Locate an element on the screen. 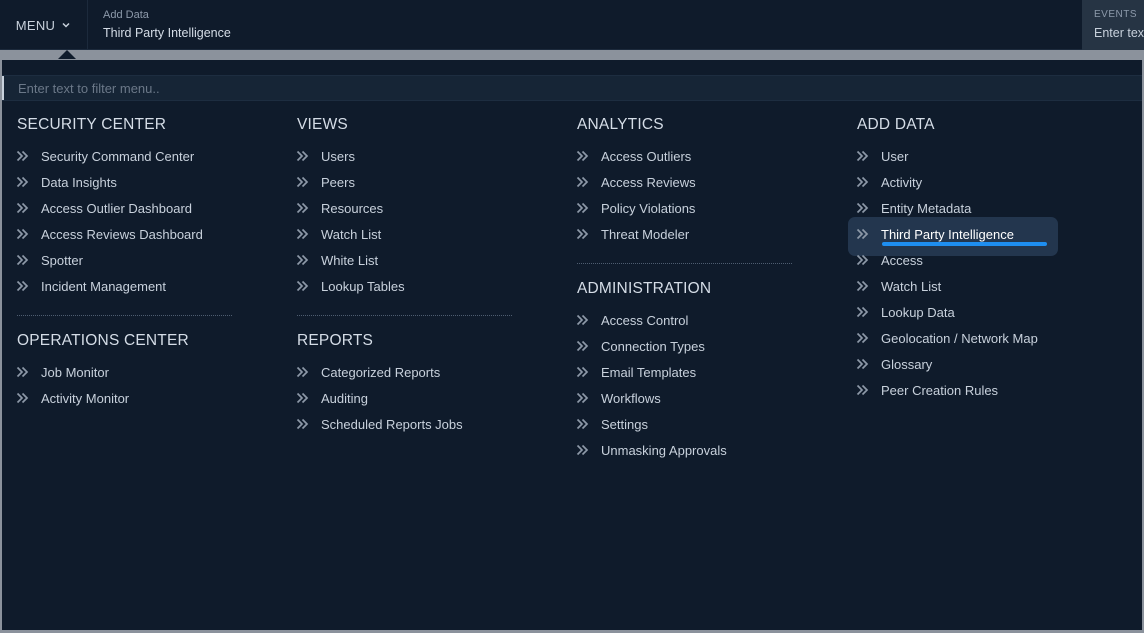  menu-item-policy-violations: Policy Violations is located at coordinates (691, 208).